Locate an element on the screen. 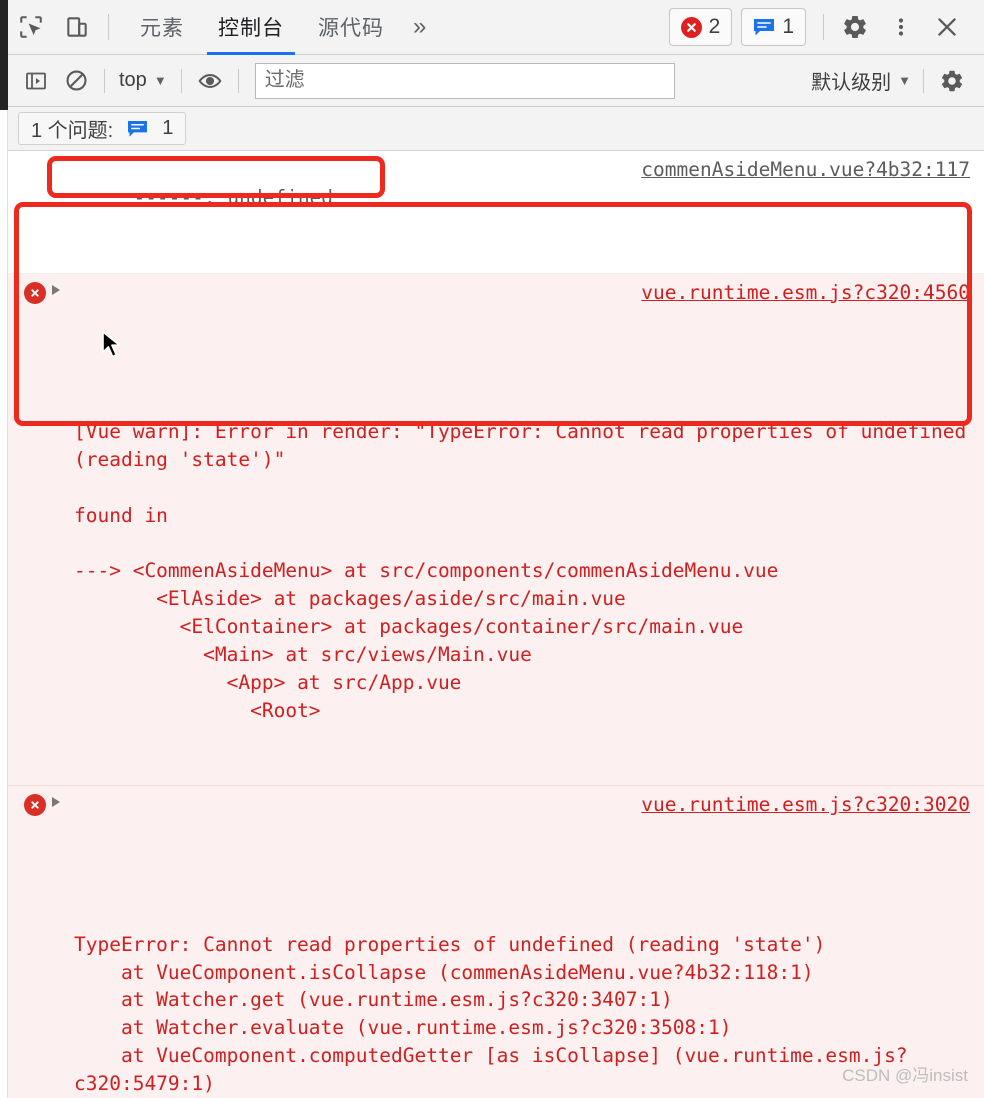 The width and height of the screenshot is (984, 1098). tabbar-right-divider is located at coordinates (823, 27).